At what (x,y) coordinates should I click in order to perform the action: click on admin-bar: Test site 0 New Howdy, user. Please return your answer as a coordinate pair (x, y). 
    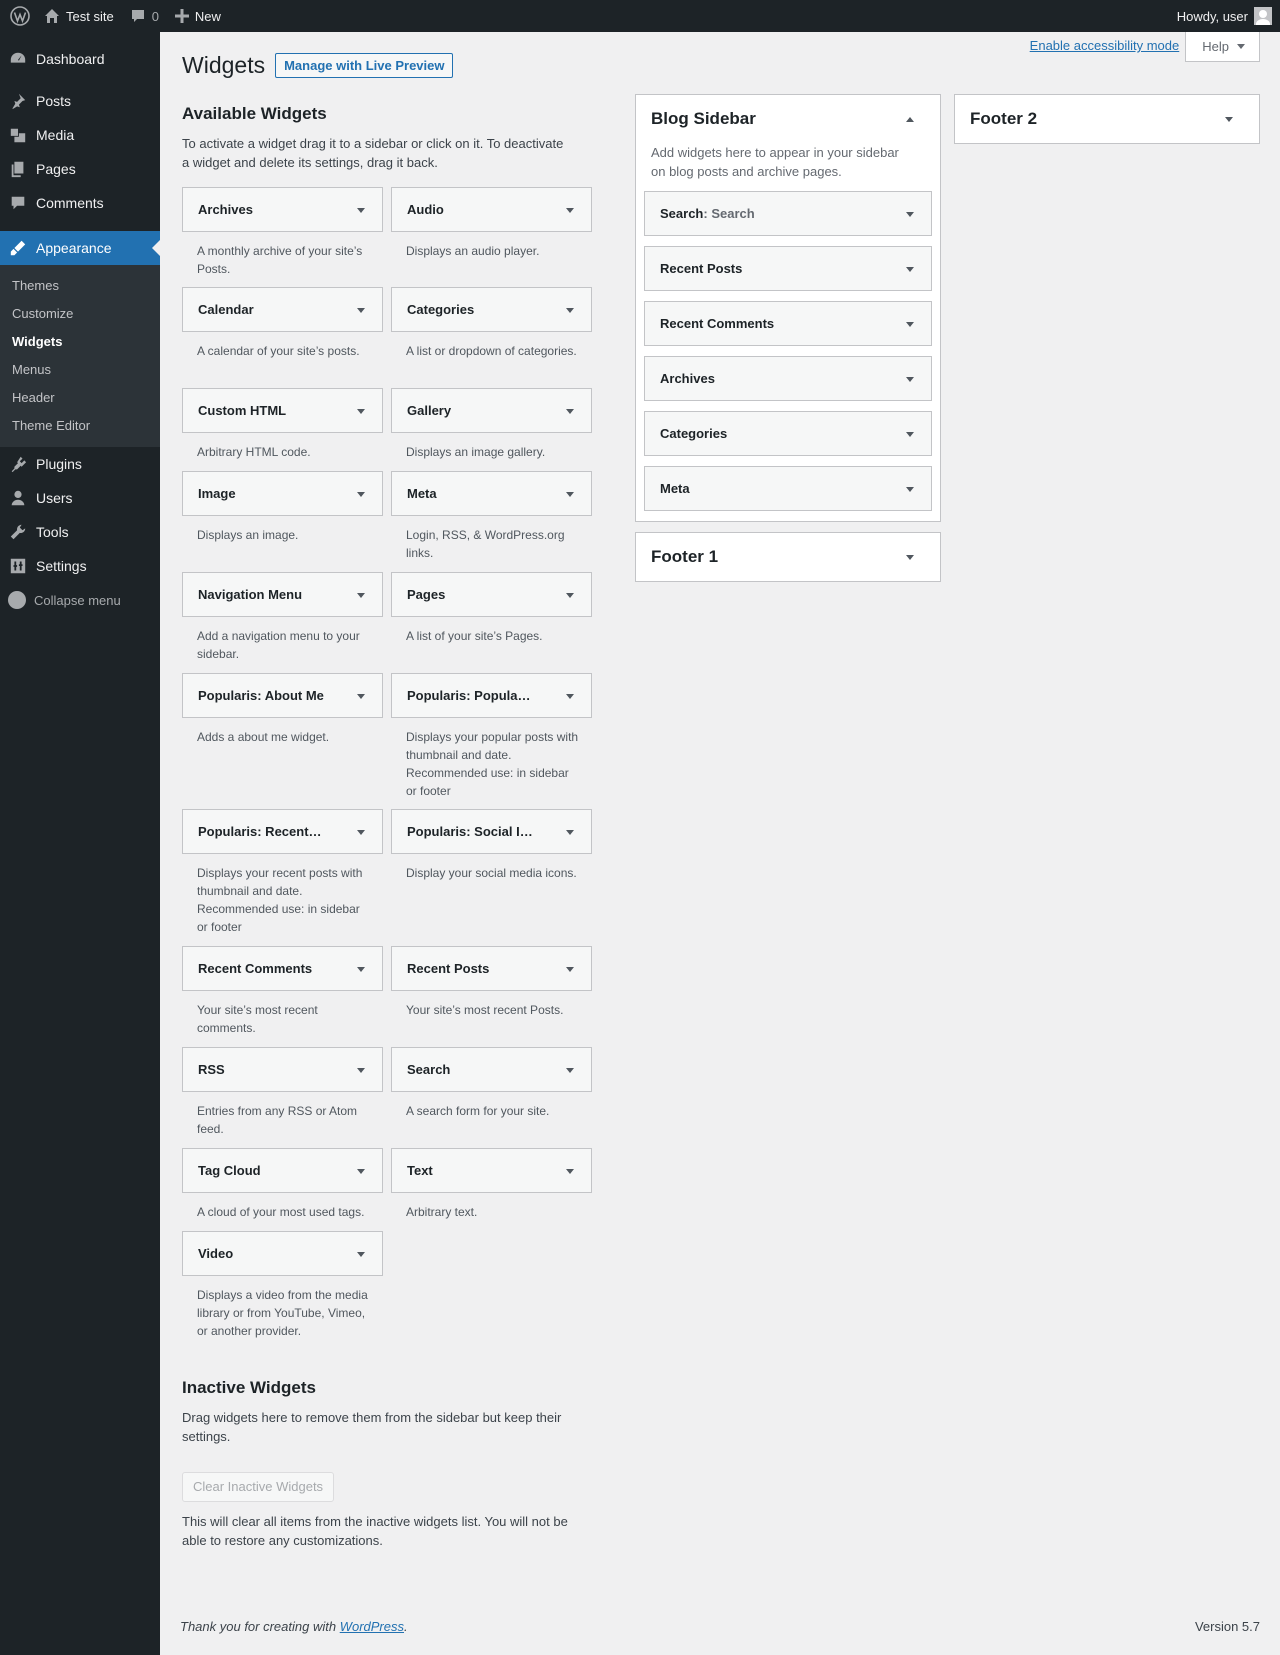
    Looking at the image, I should click on (640, 16).